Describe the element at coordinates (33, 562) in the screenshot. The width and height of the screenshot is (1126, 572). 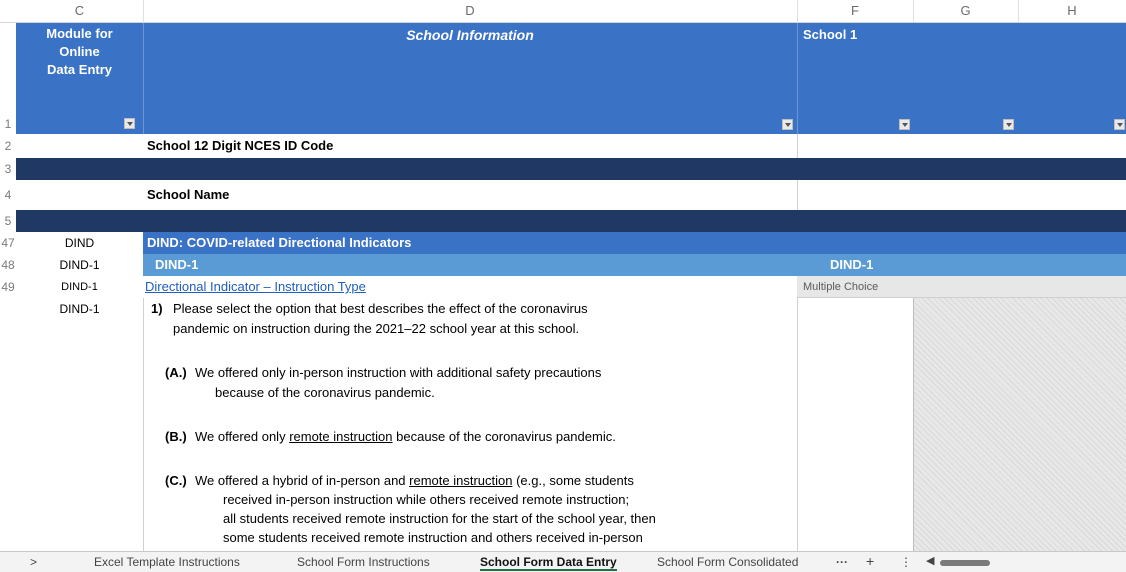
I see `tab-scroll-prev-button: >` at that location.